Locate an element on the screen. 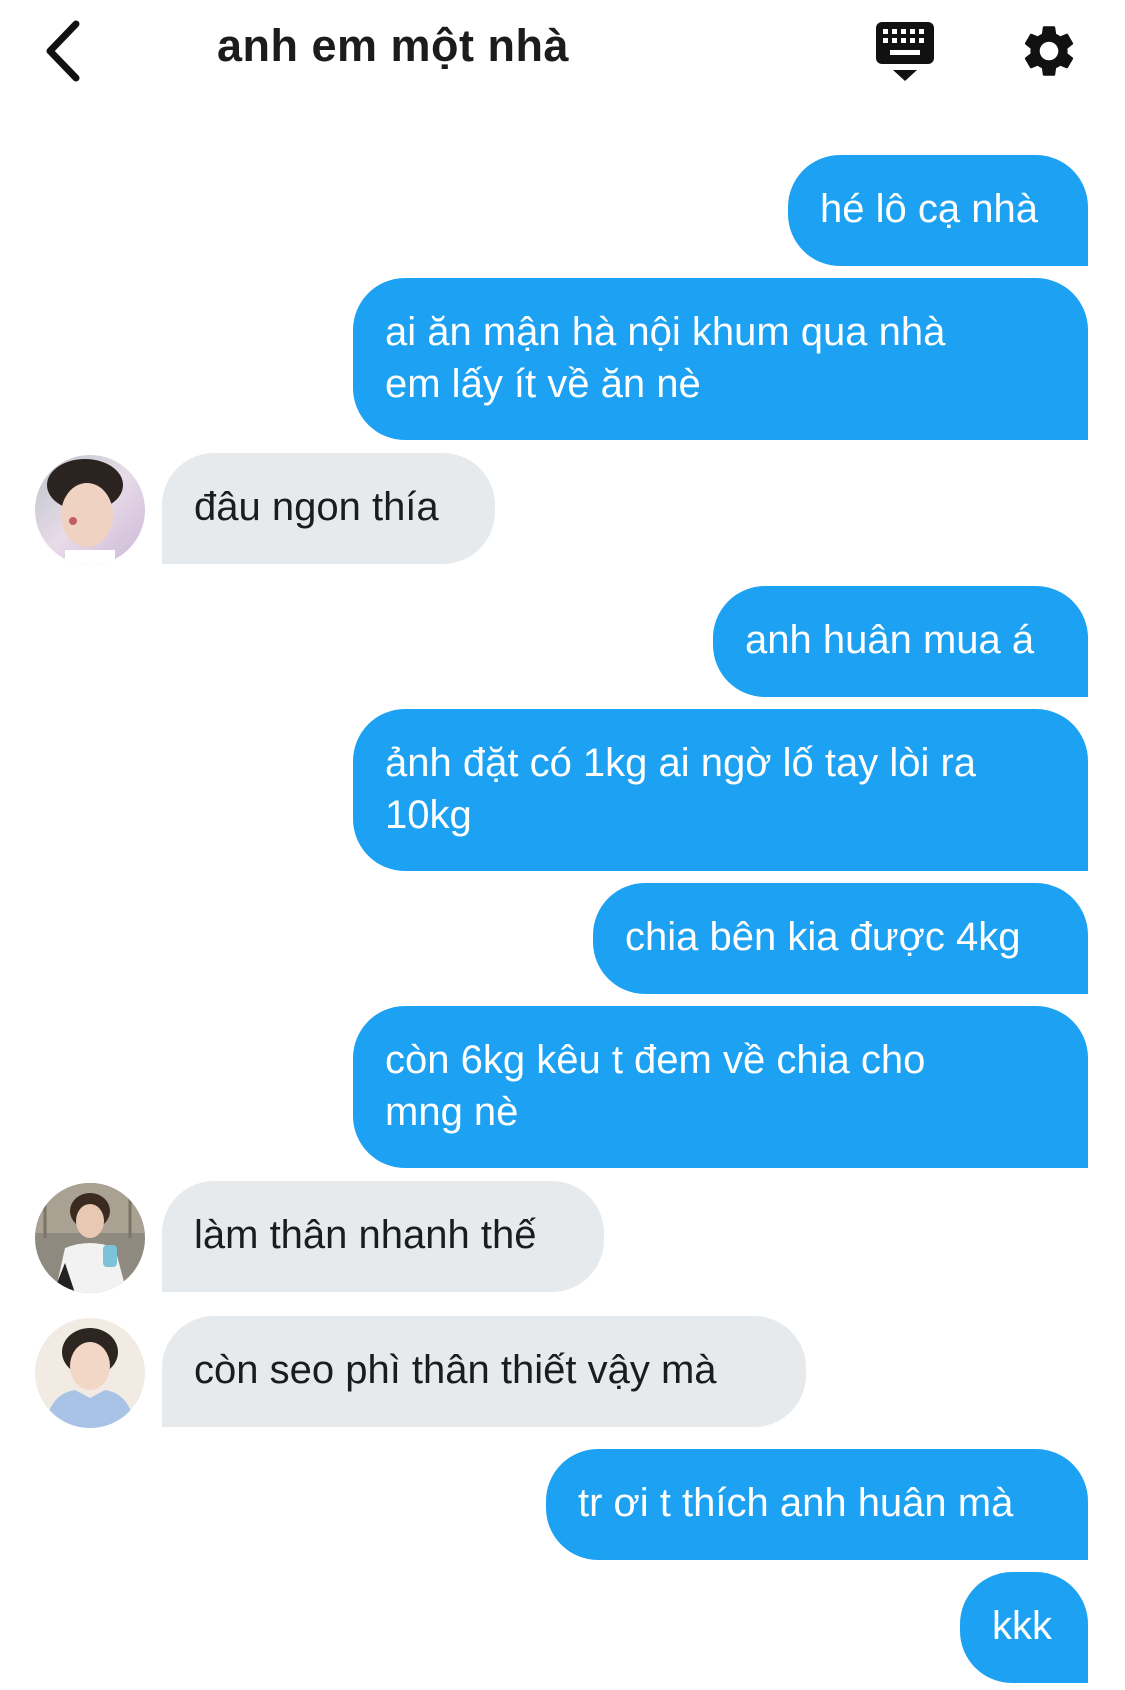  message-bubble-outgoing: tr ơi t thích anh huân mà is located at coordinates (817, 1504).